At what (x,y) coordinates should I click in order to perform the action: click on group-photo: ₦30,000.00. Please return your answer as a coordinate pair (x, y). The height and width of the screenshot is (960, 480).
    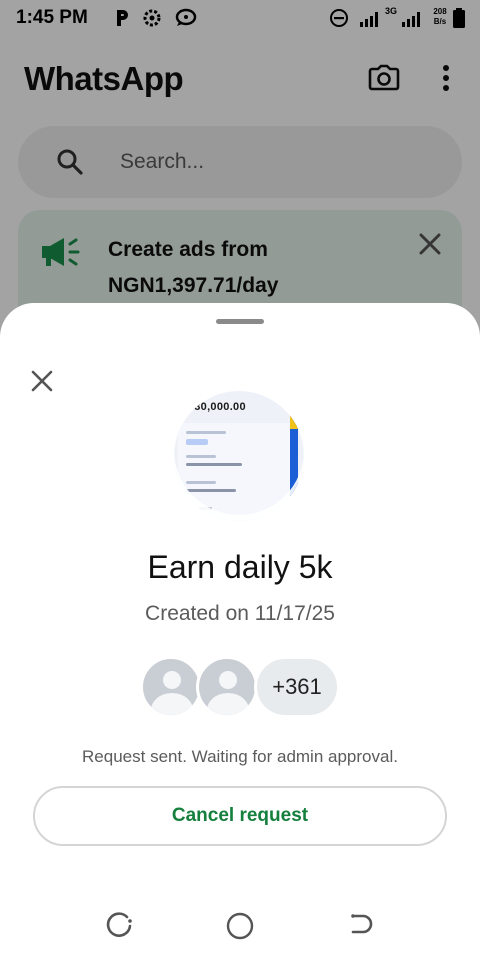
    Looking at the image, I should click on (239, 456).